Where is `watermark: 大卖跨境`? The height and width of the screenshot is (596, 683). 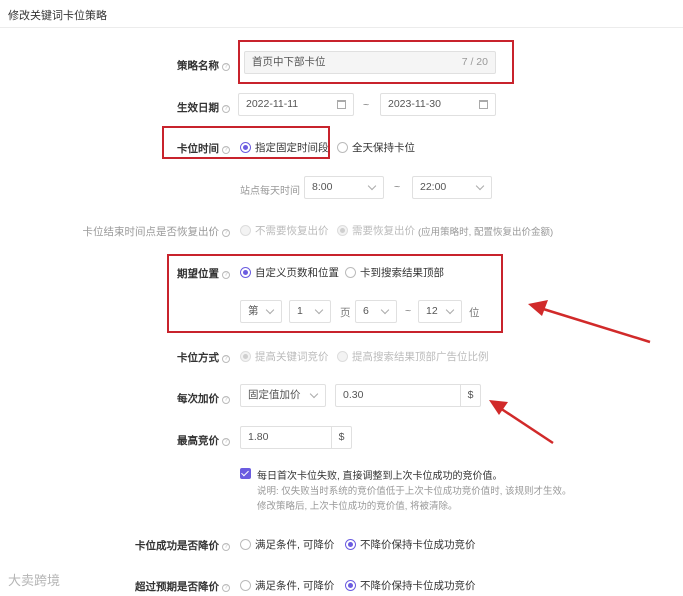 watermark: 大卖跨境 is located at coordinates (34, 580).